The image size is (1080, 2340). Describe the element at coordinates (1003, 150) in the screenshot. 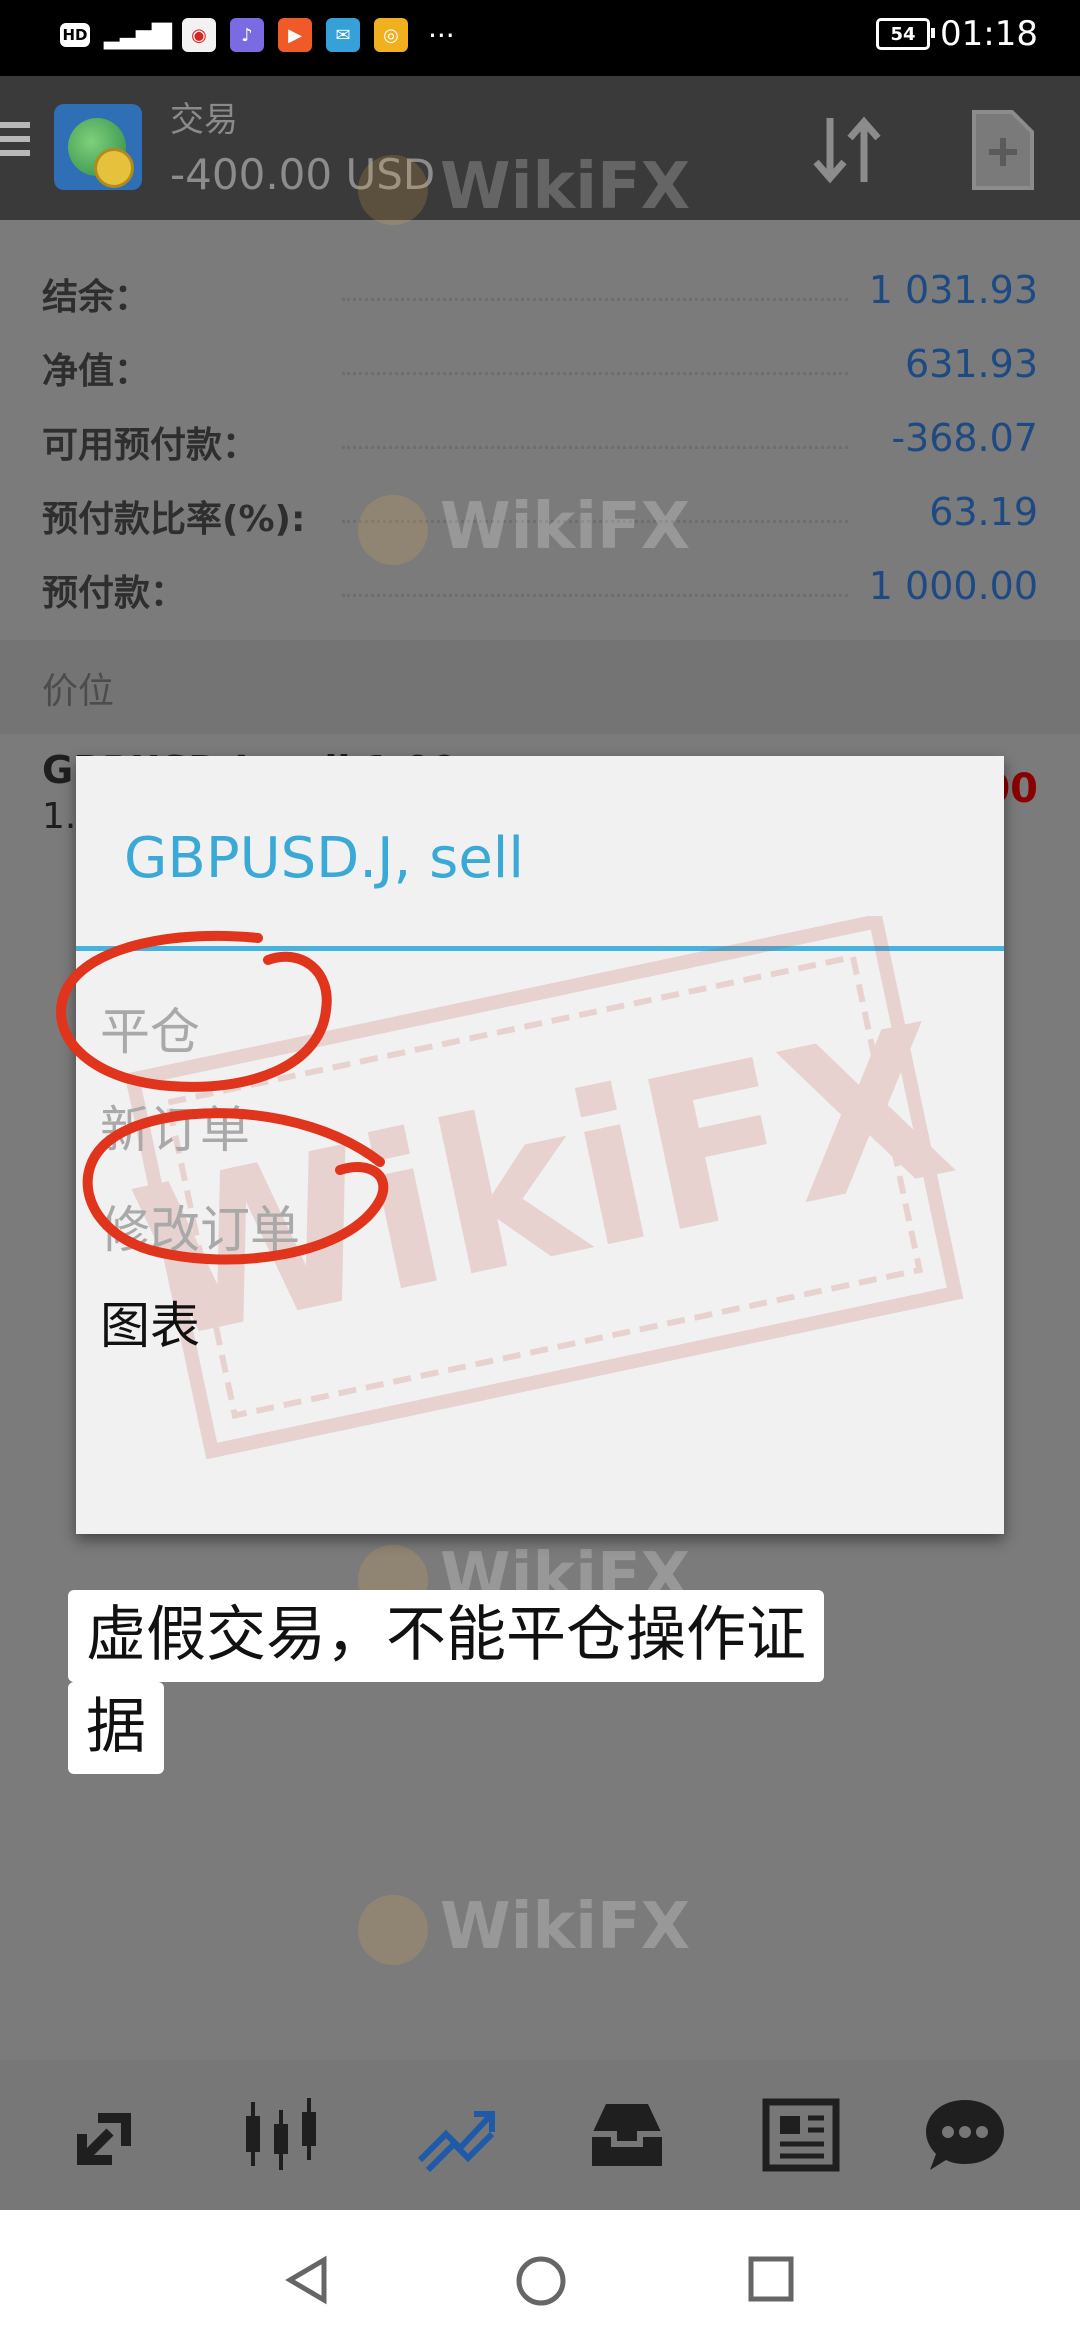

I see `new-order-icon` at that location.